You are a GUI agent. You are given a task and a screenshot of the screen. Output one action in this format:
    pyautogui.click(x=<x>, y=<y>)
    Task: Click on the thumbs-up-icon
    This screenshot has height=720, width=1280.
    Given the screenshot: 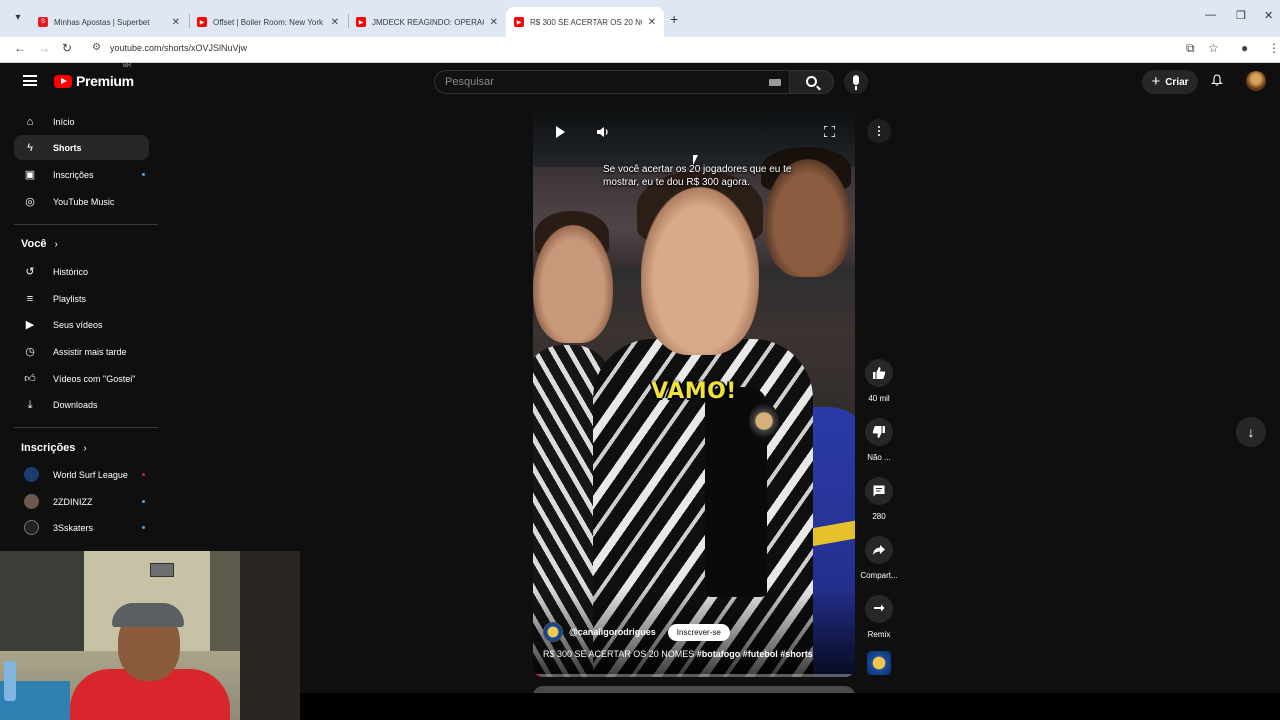 What is the action you would take?
    pyautogui.click(x=879, y=373)
    